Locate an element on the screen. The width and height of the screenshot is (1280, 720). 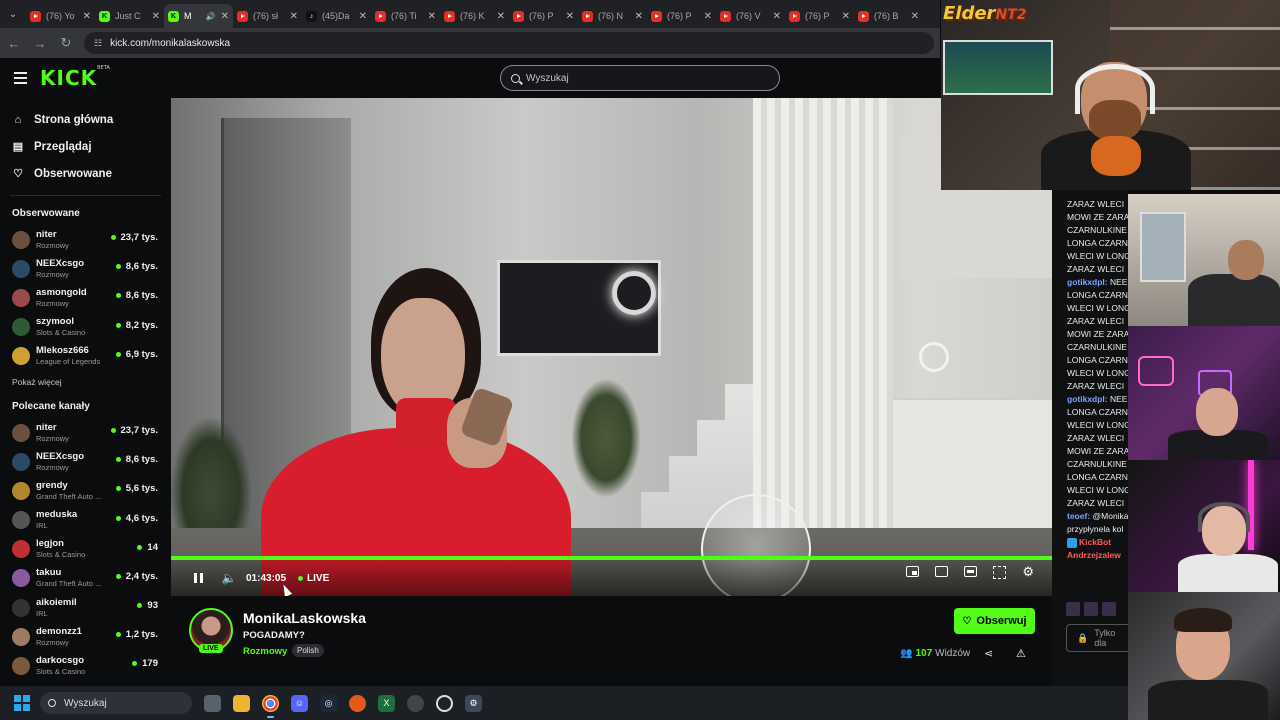
obs-icon is located at coordinates (444, 703).